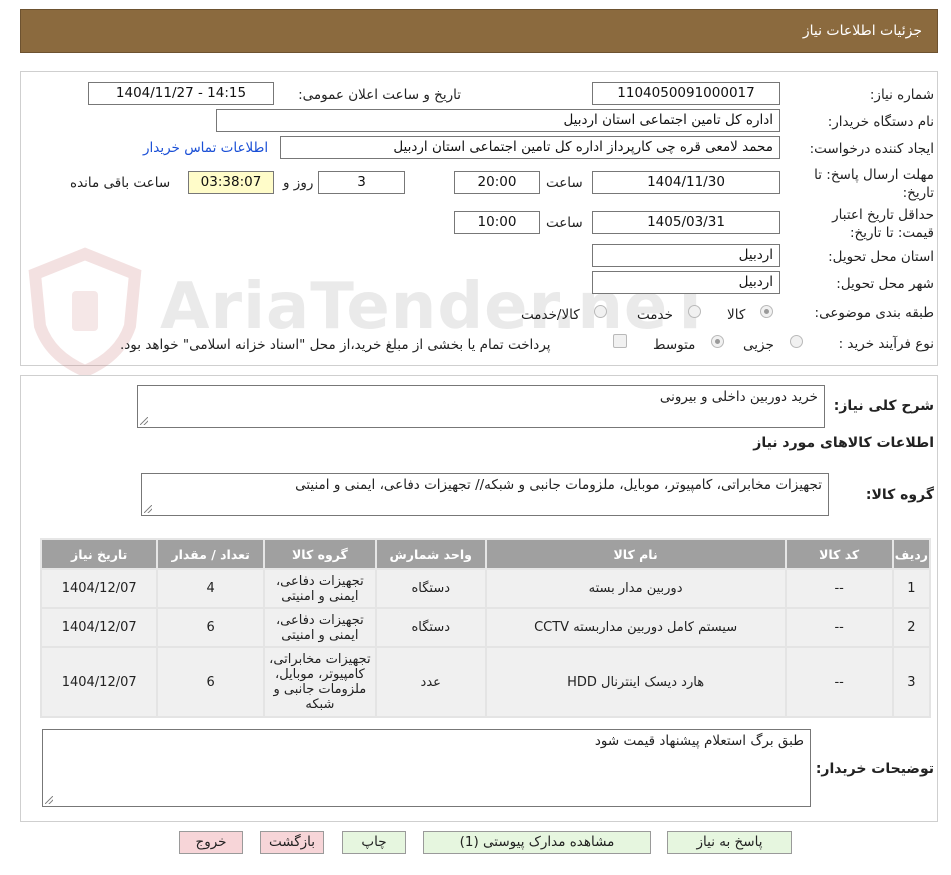 The height and width of the screenshot is (875, 951). Describe the element at coordinates (686, 282) in the screenshot. I see `city-field: اردبیل` at that location.